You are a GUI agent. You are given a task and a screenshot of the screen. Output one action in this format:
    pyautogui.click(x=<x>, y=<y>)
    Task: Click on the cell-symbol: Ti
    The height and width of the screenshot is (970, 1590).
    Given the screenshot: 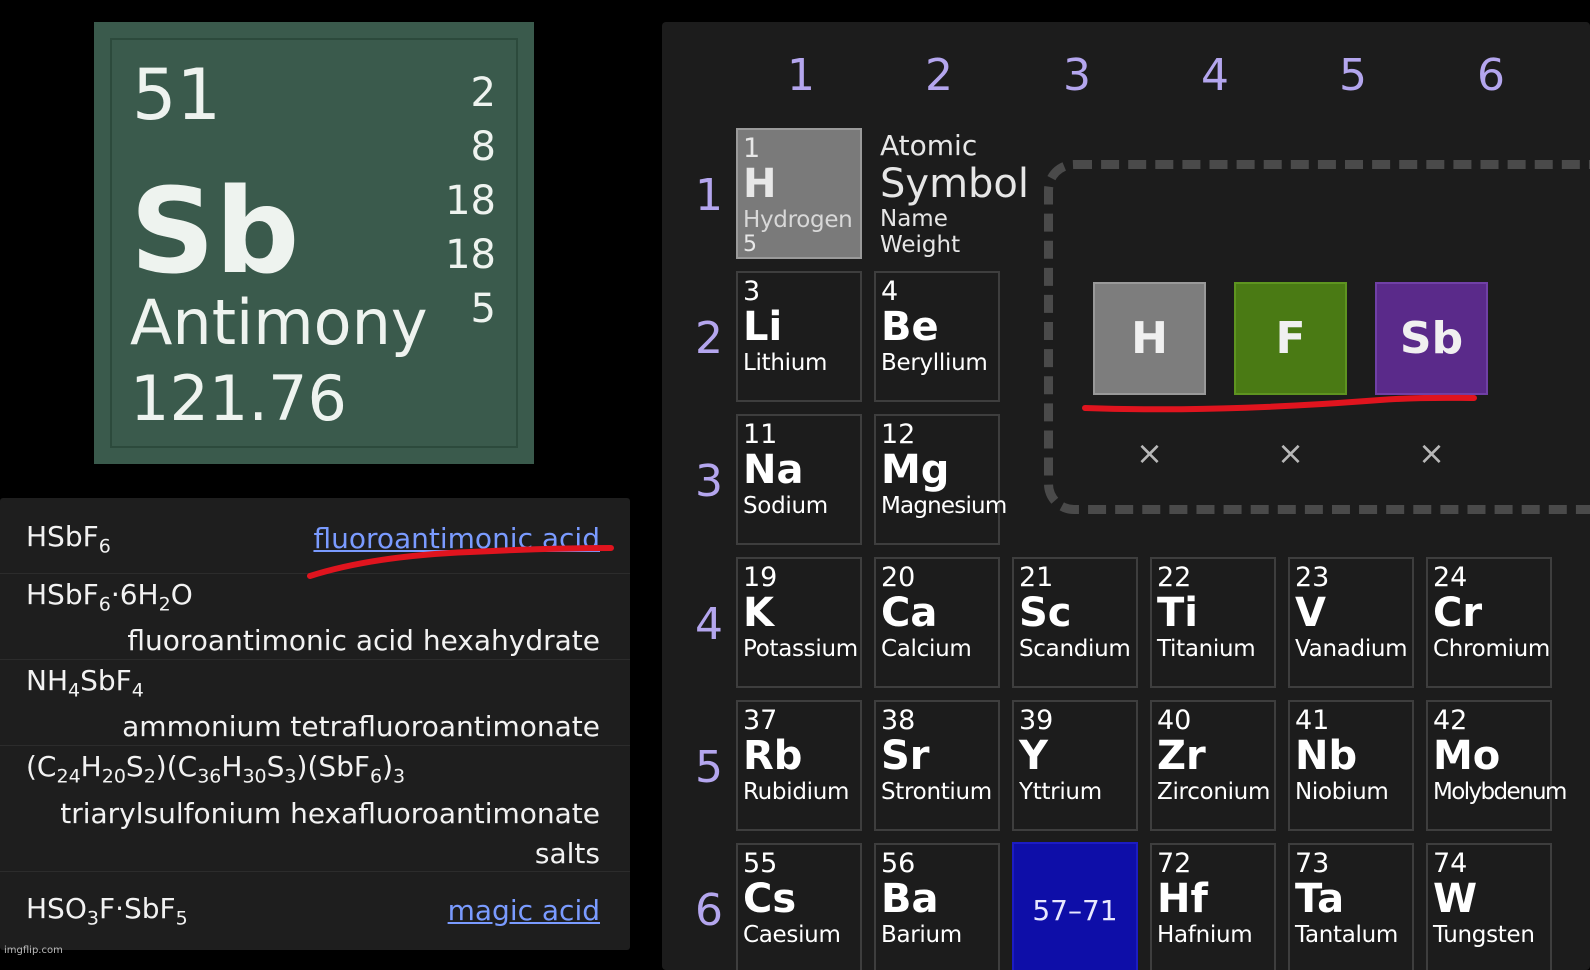 What is the action you would take?
    pyautogui.click(x=1177, y=613)
    